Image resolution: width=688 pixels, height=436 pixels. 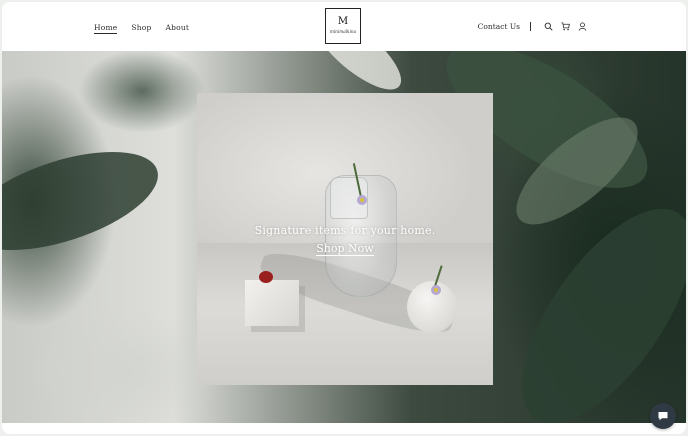 What do you see at coordinates (106, 28) in the screenshot?
I see `nav-link-home: Home` at bounding box center [106, 28].